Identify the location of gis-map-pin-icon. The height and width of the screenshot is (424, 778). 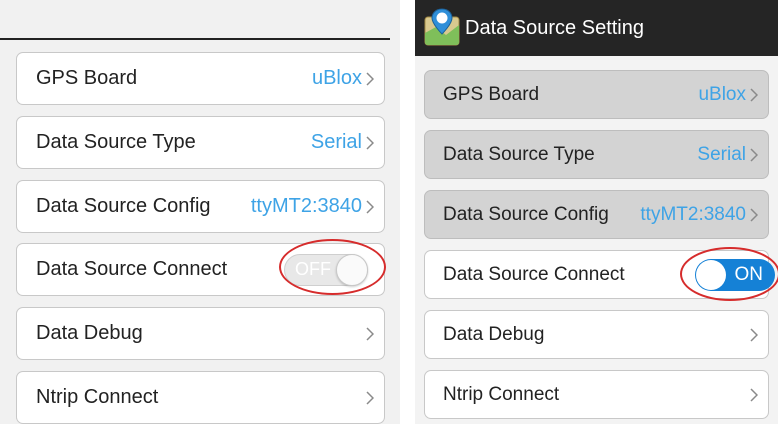
(442, 27).